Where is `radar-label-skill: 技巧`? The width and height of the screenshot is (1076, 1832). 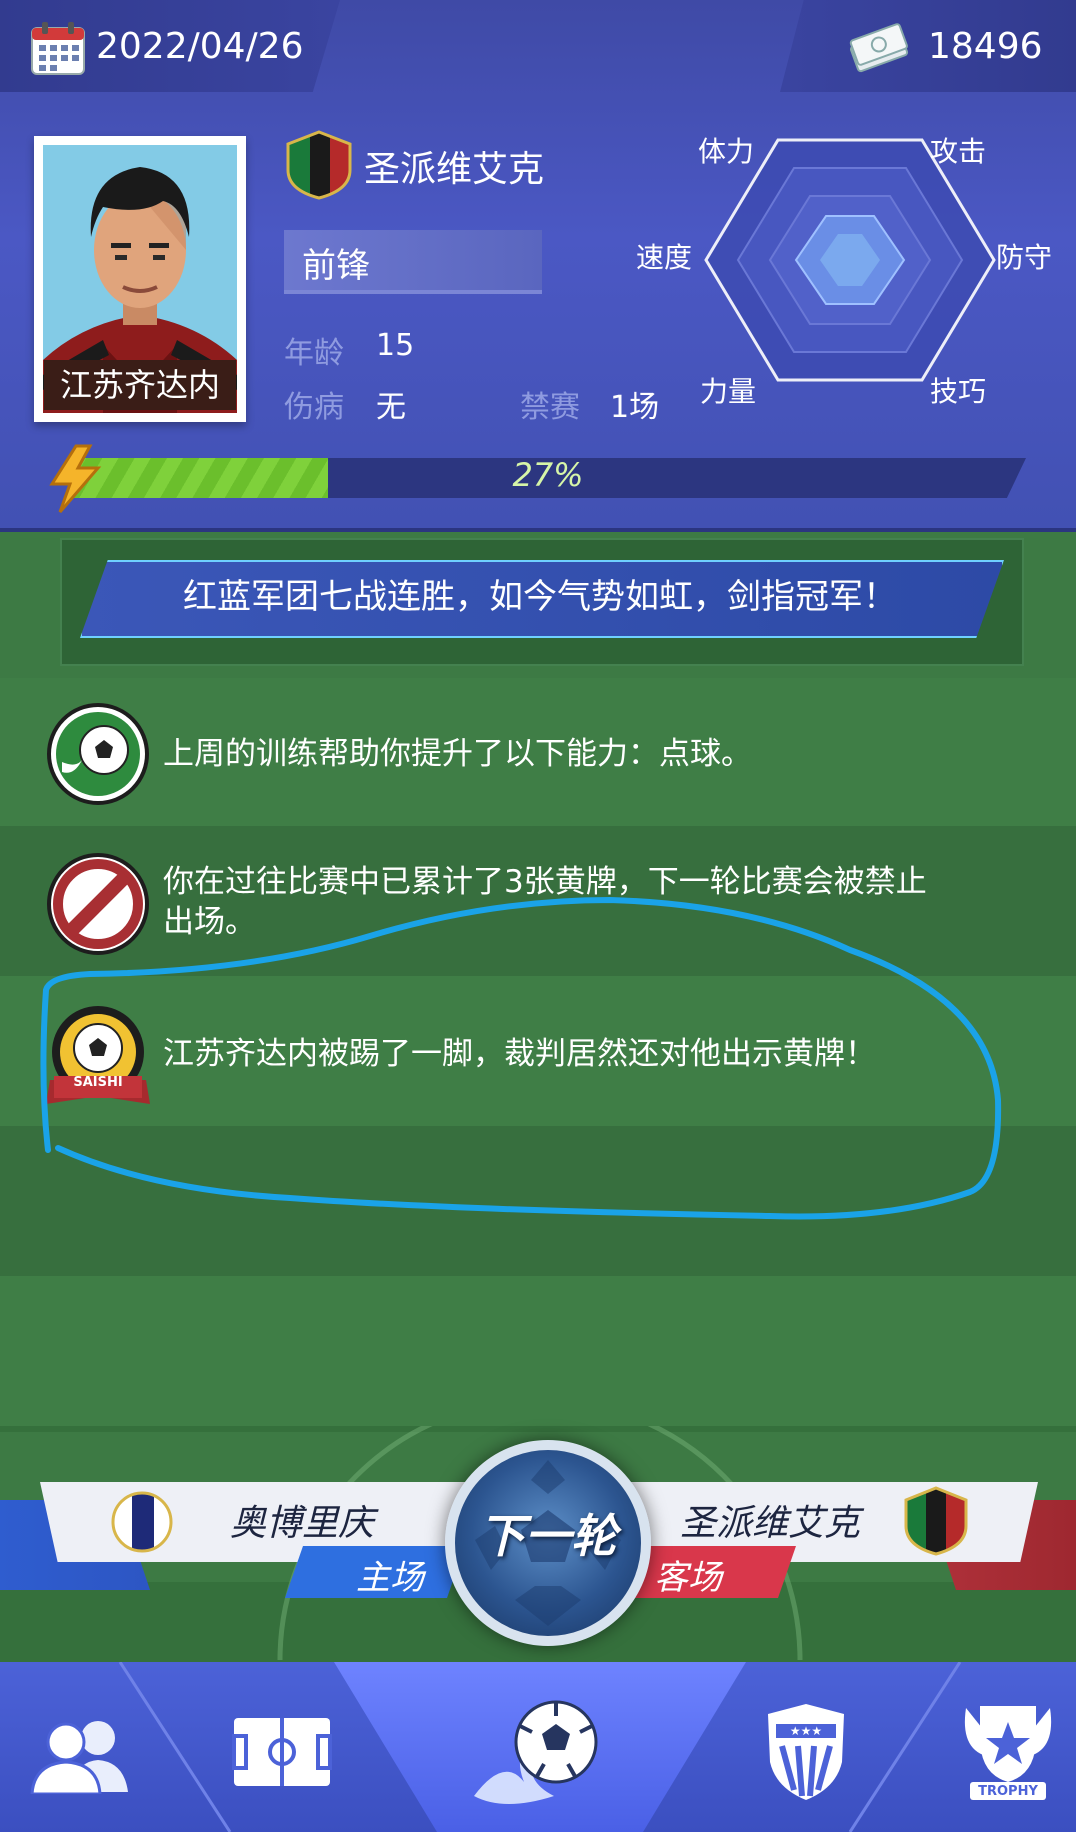 radar-label-skill: 技巧 is located at coordinates (958, 391).